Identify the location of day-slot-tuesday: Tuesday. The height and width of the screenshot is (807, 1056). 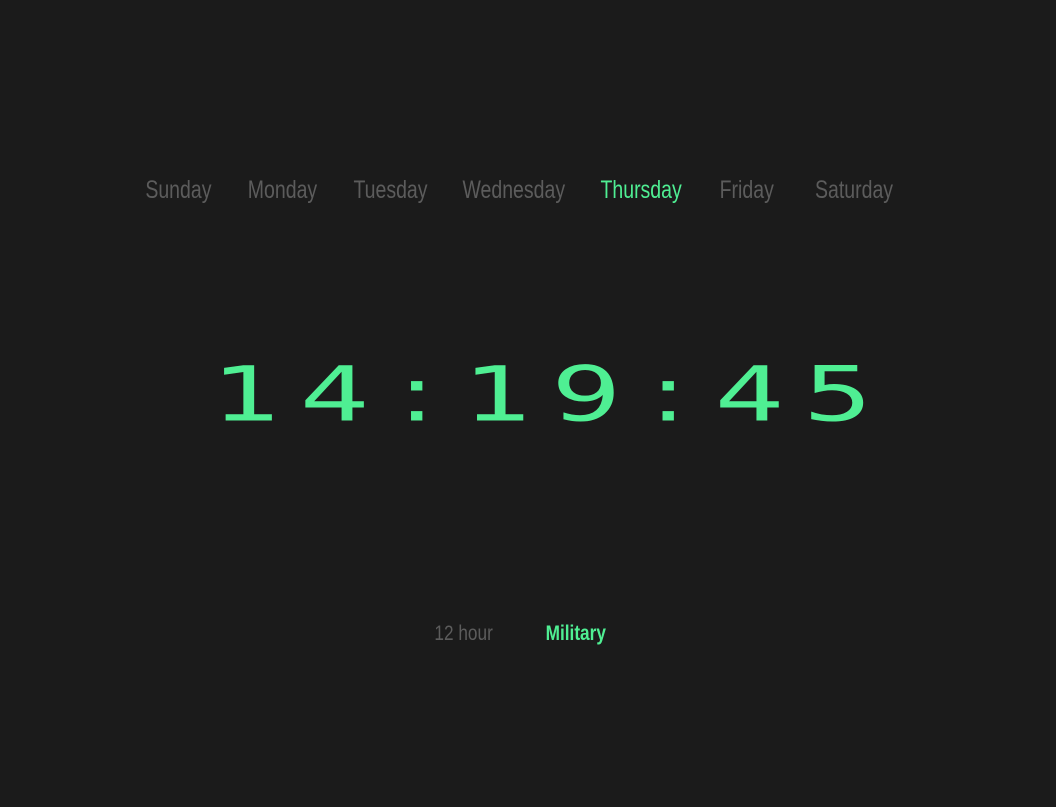
(390, 190).